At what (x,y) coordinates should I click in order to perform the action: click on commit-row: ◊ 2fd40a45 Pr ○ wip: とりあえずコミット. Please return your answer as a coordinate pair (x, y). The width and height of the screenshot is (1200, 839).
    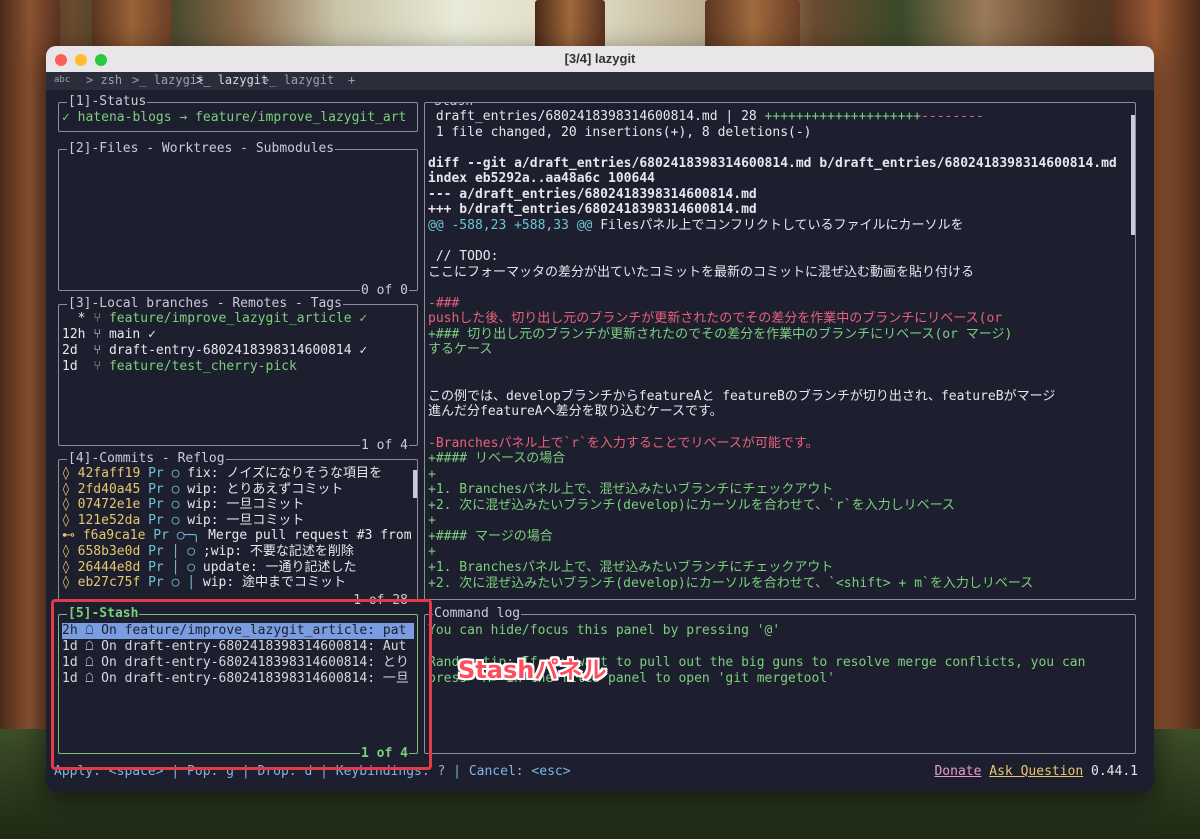
    Looking at the image, I should click on (237, 490).